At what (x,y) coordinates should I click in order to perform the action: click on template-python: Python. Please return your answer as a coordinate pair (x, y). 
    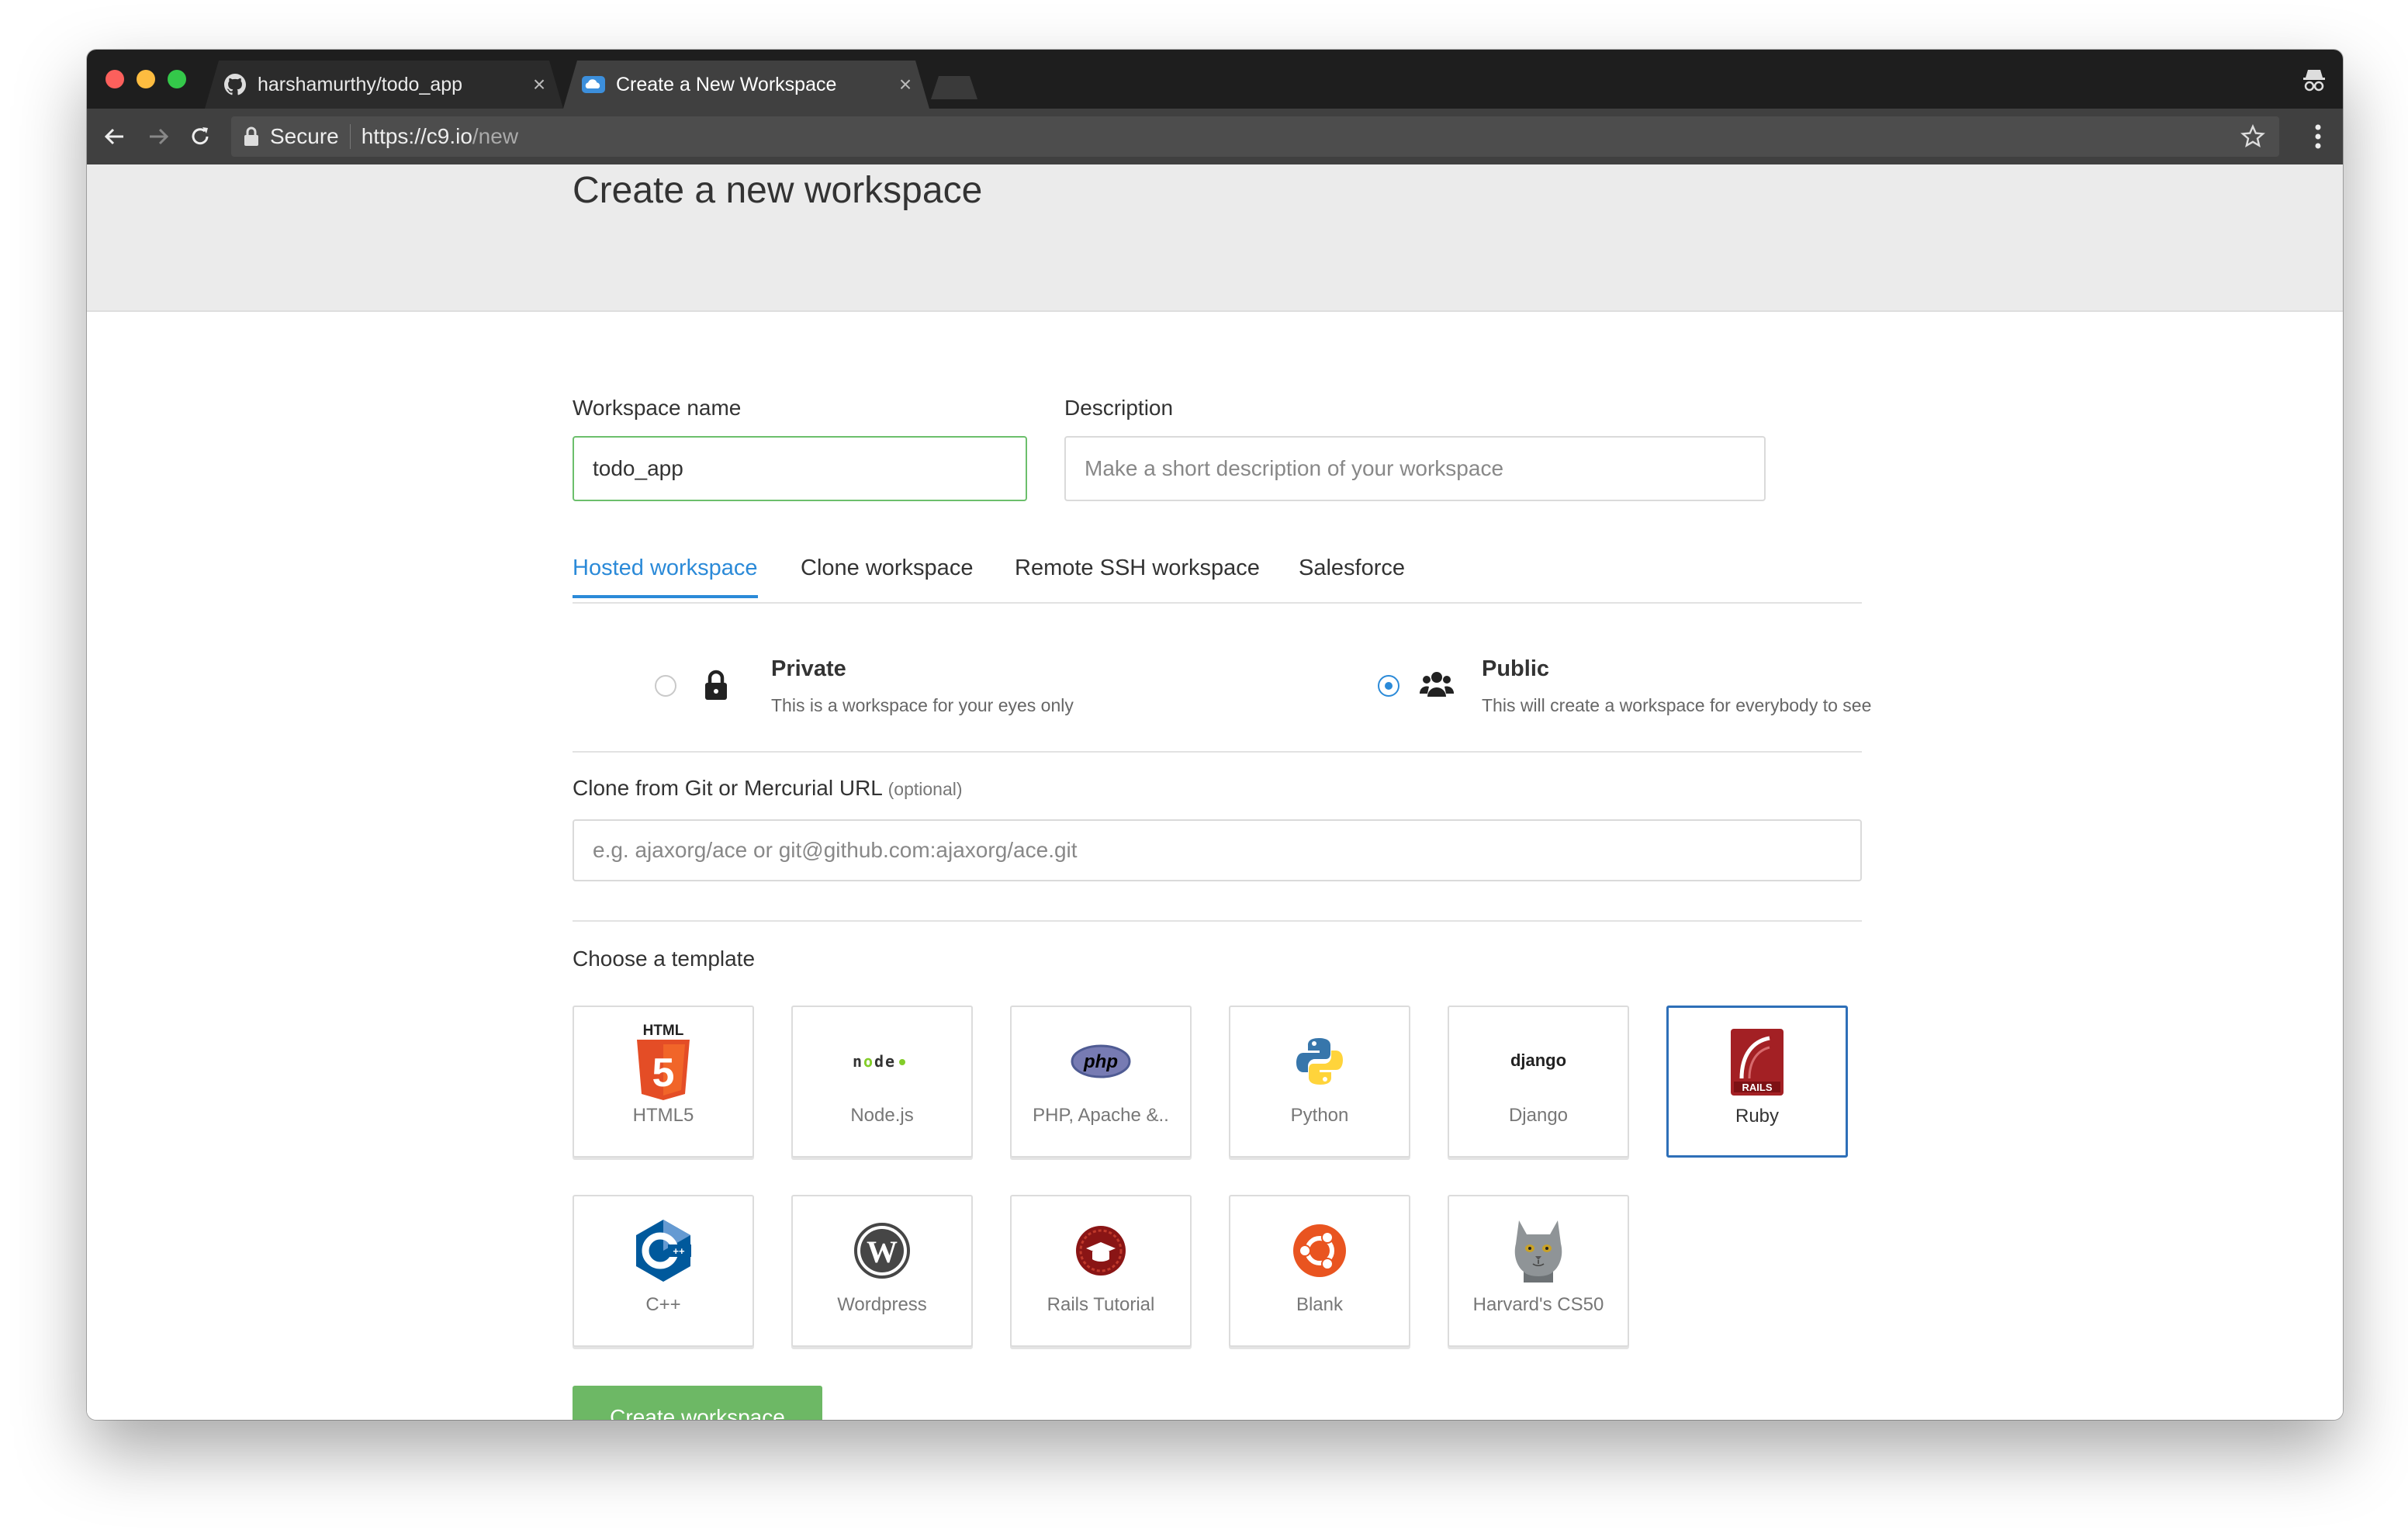
    Looking at the image, I should click on (1319, 1082).